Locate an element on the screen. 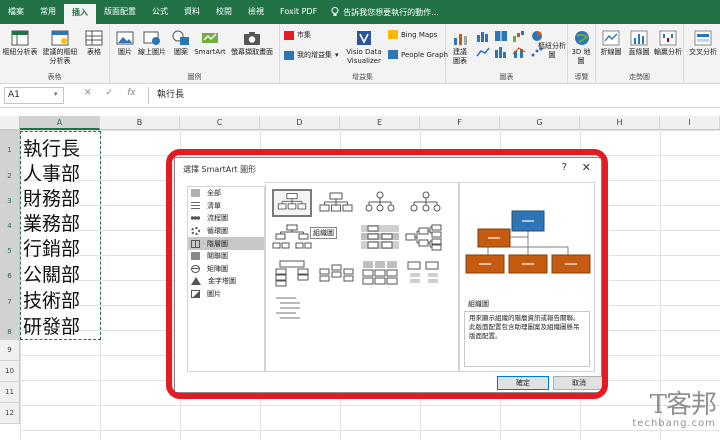 Image resolution: width=720 pixels, height=440 pixels. column-header-f: F is located at coordinates (460, 123).